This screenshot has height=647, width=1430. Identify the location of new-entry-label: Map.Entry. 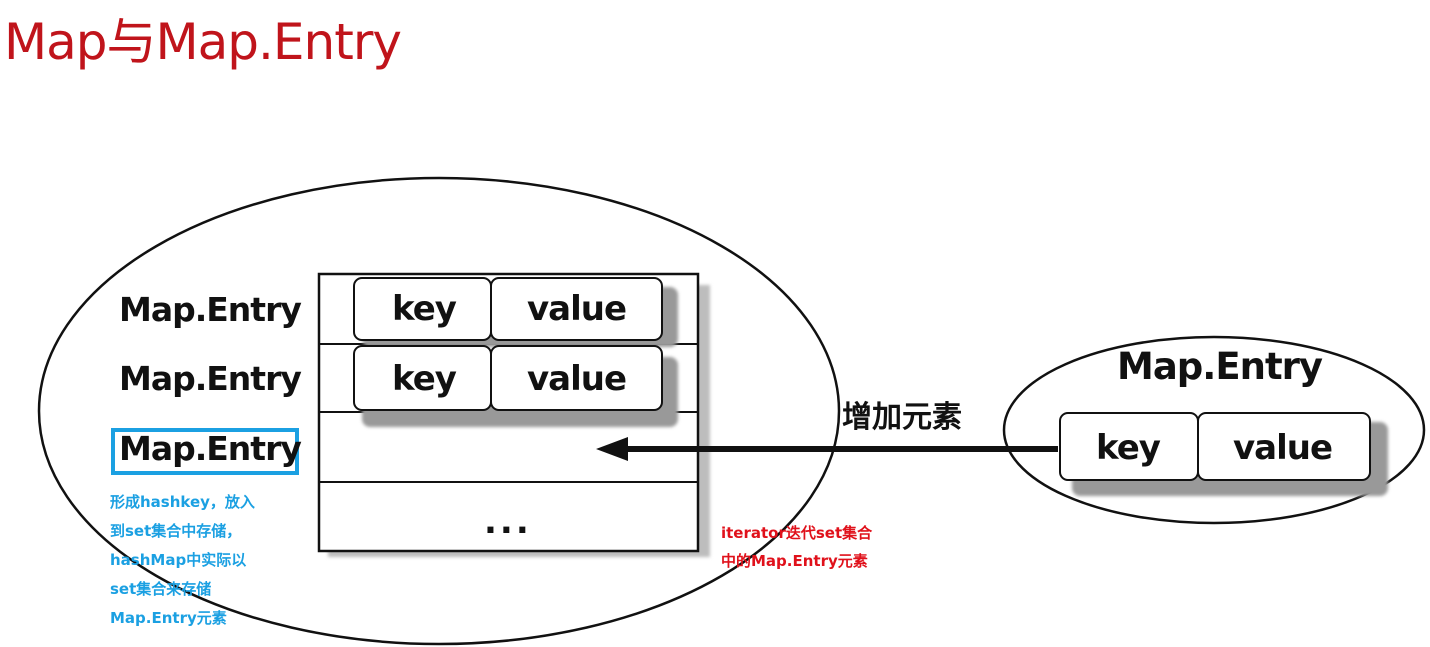
(1220, 366).